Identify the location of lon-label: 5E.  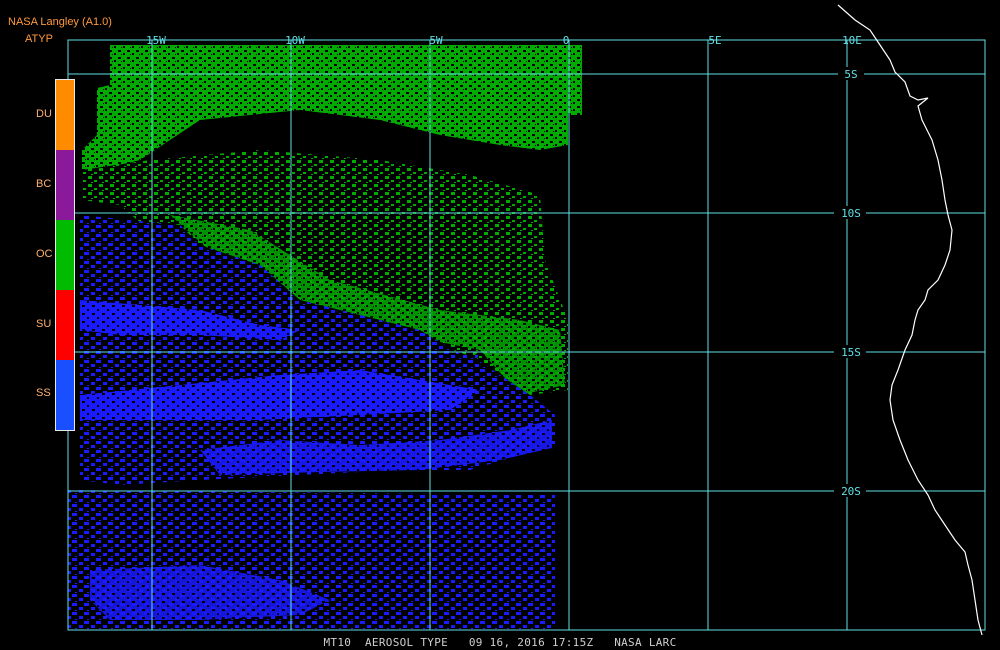
(714, 40).